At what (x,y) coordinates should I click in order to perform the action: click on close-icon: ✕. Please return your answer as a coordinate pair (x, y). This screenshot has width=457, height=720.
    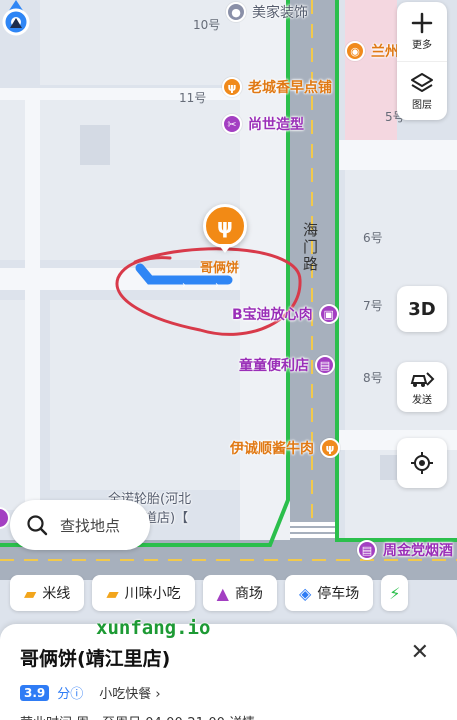
    Looking at the image, I should click on (420, 652).